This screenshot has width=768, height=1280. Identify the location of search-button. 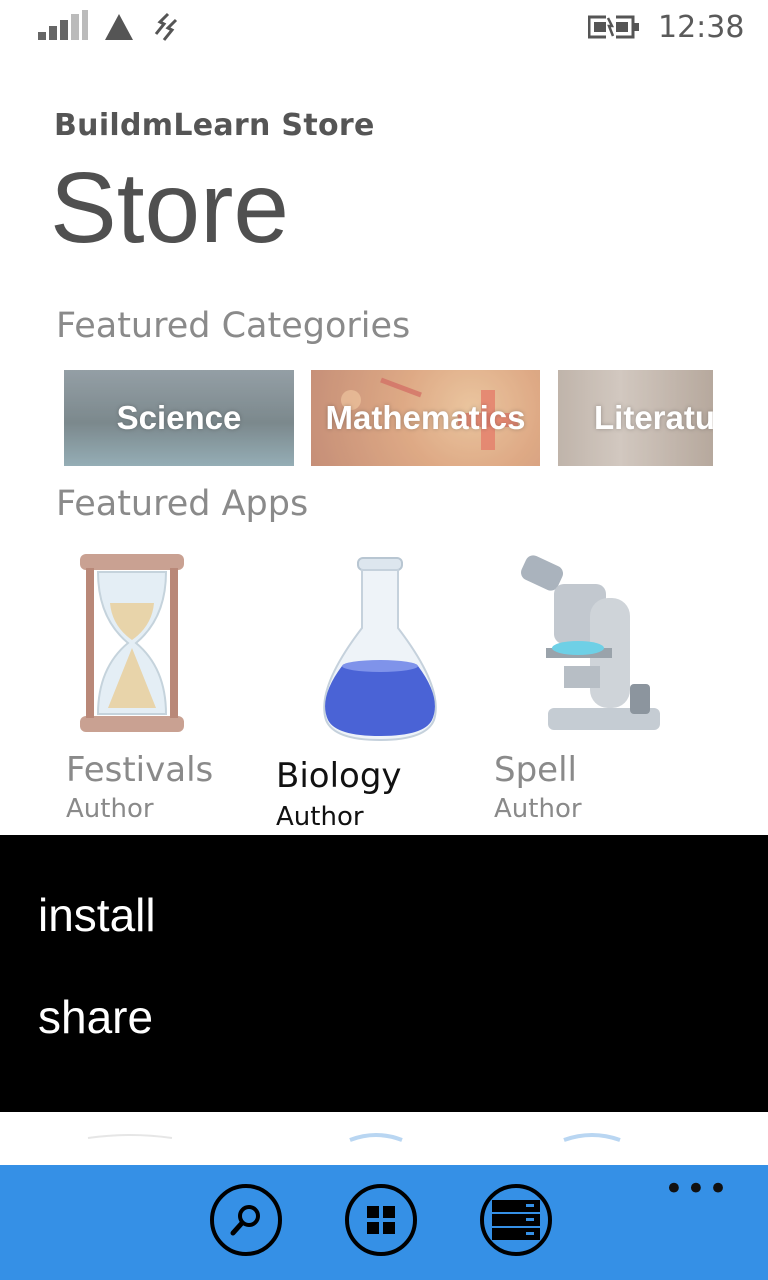
(246, 1220).